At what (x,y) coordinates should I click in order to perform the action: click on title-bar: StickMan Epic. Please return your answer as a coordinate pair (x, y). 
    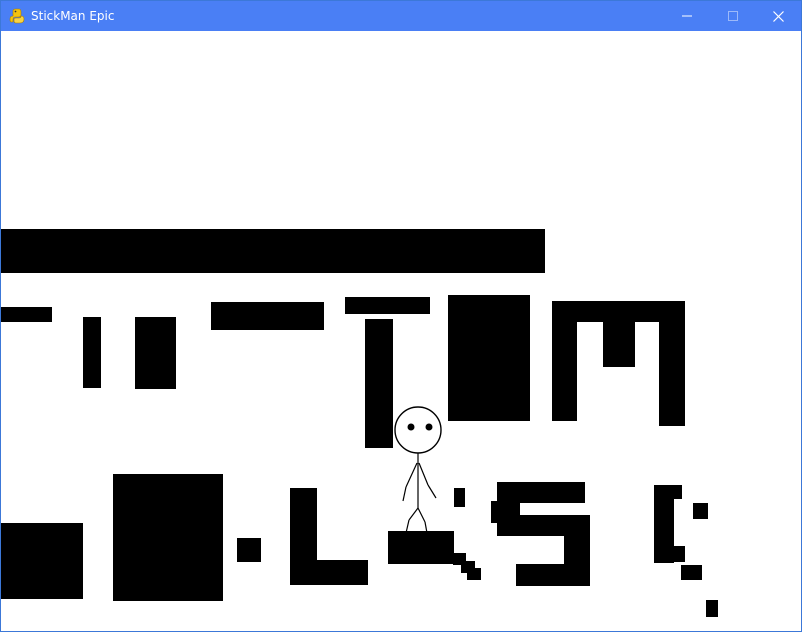
    Looking at the image, I should click on (401, 16).